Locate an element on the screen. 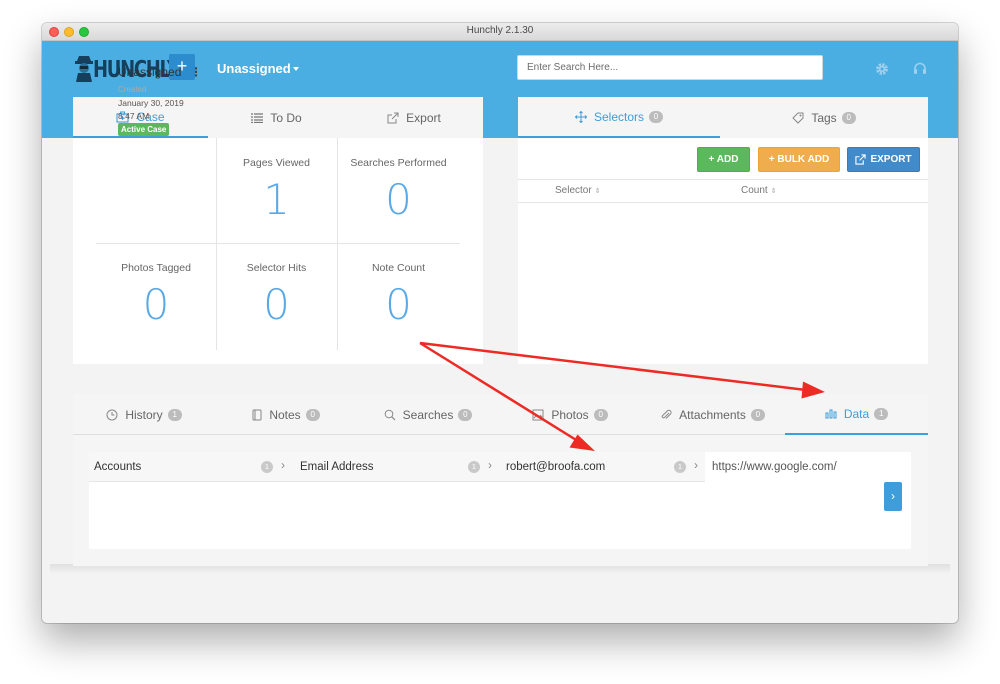  column-header-label: Selector is located at coordinates (573, 190).